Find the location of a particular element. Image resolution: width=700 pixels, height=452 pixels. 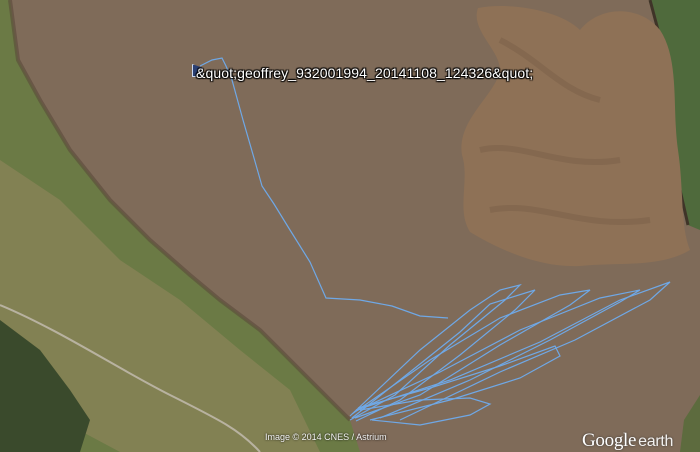

logo-sub-text: earth is located at coordinates (656, 441).